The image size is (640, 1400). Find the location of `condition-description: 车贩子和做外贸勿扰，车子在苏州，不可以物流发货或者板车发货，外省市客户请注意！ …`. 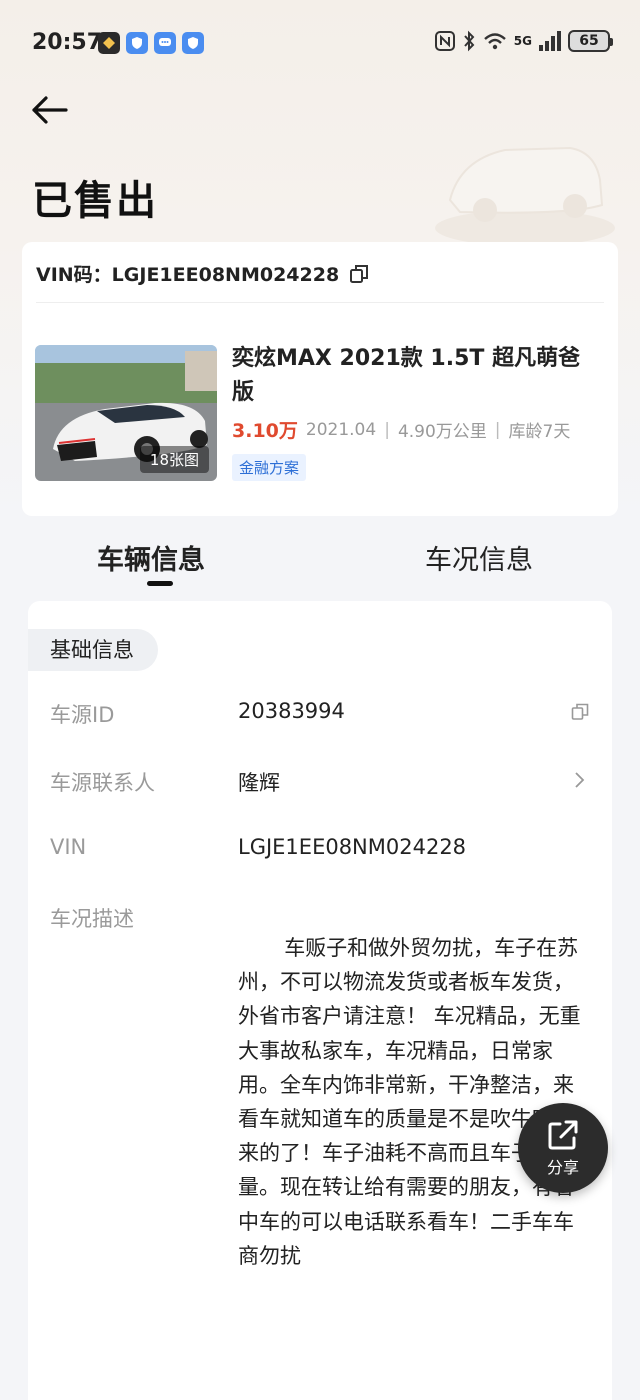

condition-description: 车贩子和做外贸勿扰，车子在苏州，不可以物流发货或者板车发货，外省市客户请注意！ … is located at coordinates (409, 1102).